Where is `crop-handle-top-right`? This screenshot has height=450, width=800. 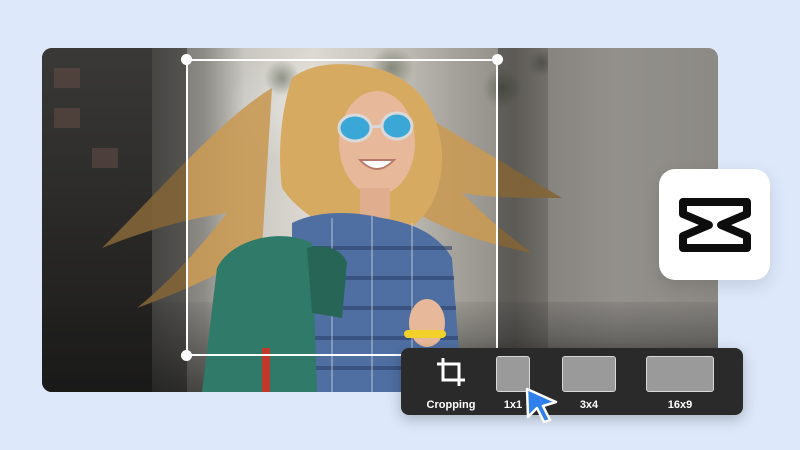 crop-handle-top-right is located at coordinates (497, 59).